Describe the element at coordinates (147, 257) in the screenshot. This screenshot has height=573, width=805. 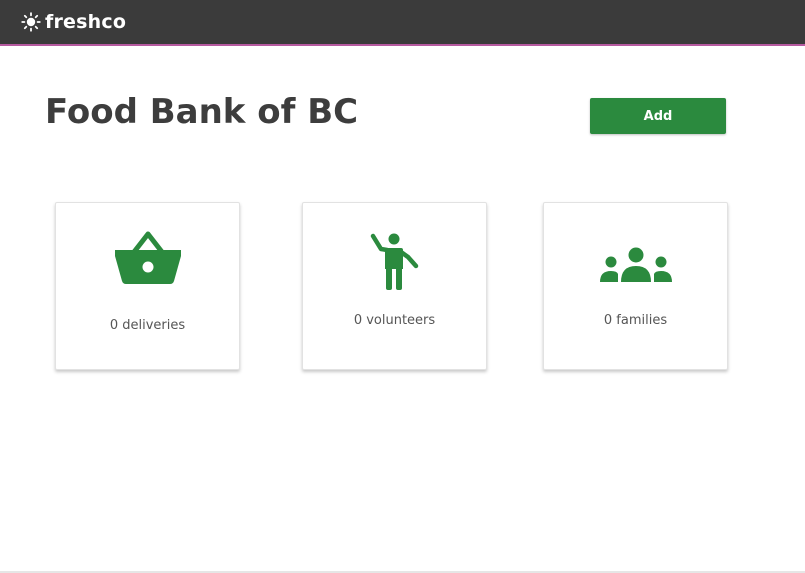
I see `basket-icon` at that location.